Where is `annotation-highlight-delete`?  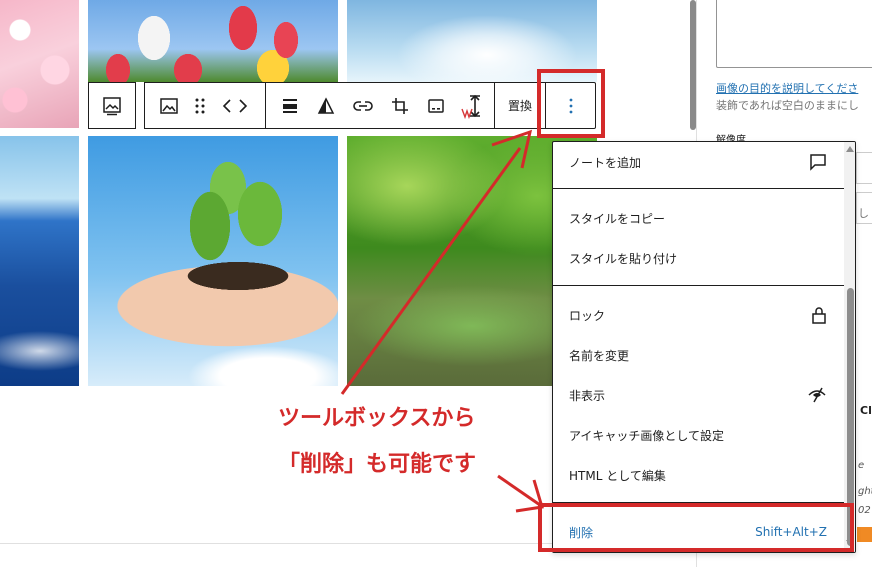
annotation-highlight-delete is located at coordinates (696, 527).